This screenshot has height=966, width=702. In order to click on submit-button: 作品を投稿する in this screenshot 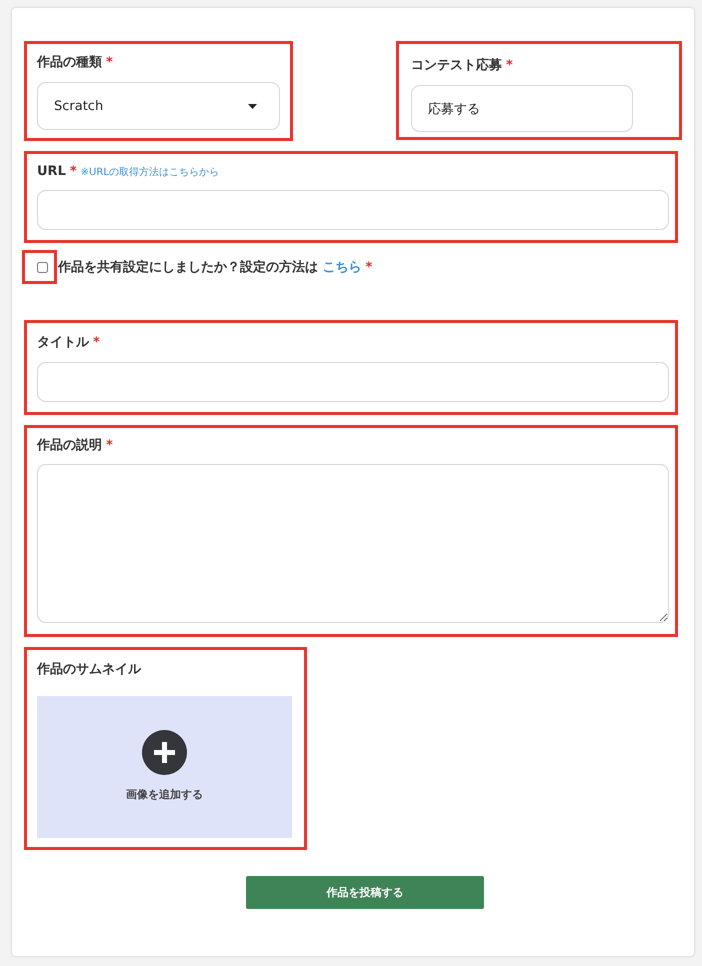, I will do `click(365, 892)`.